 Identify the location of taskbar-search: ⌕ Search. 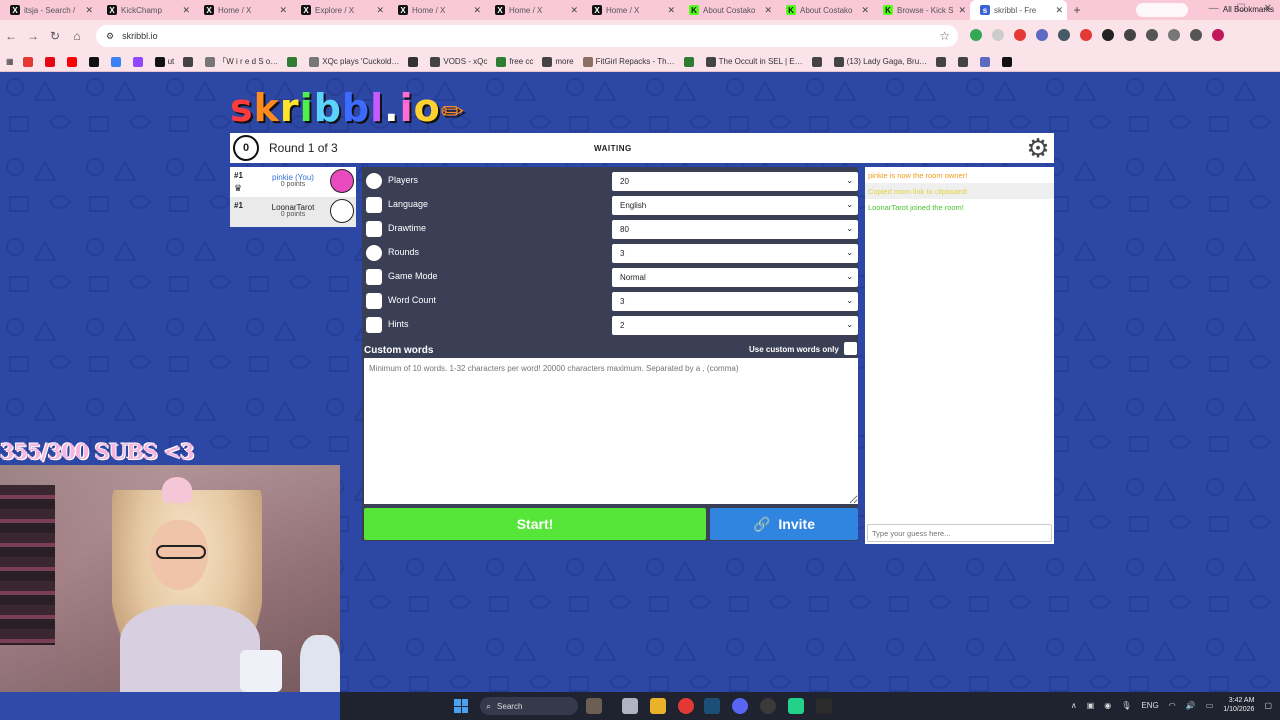
(529, 706).